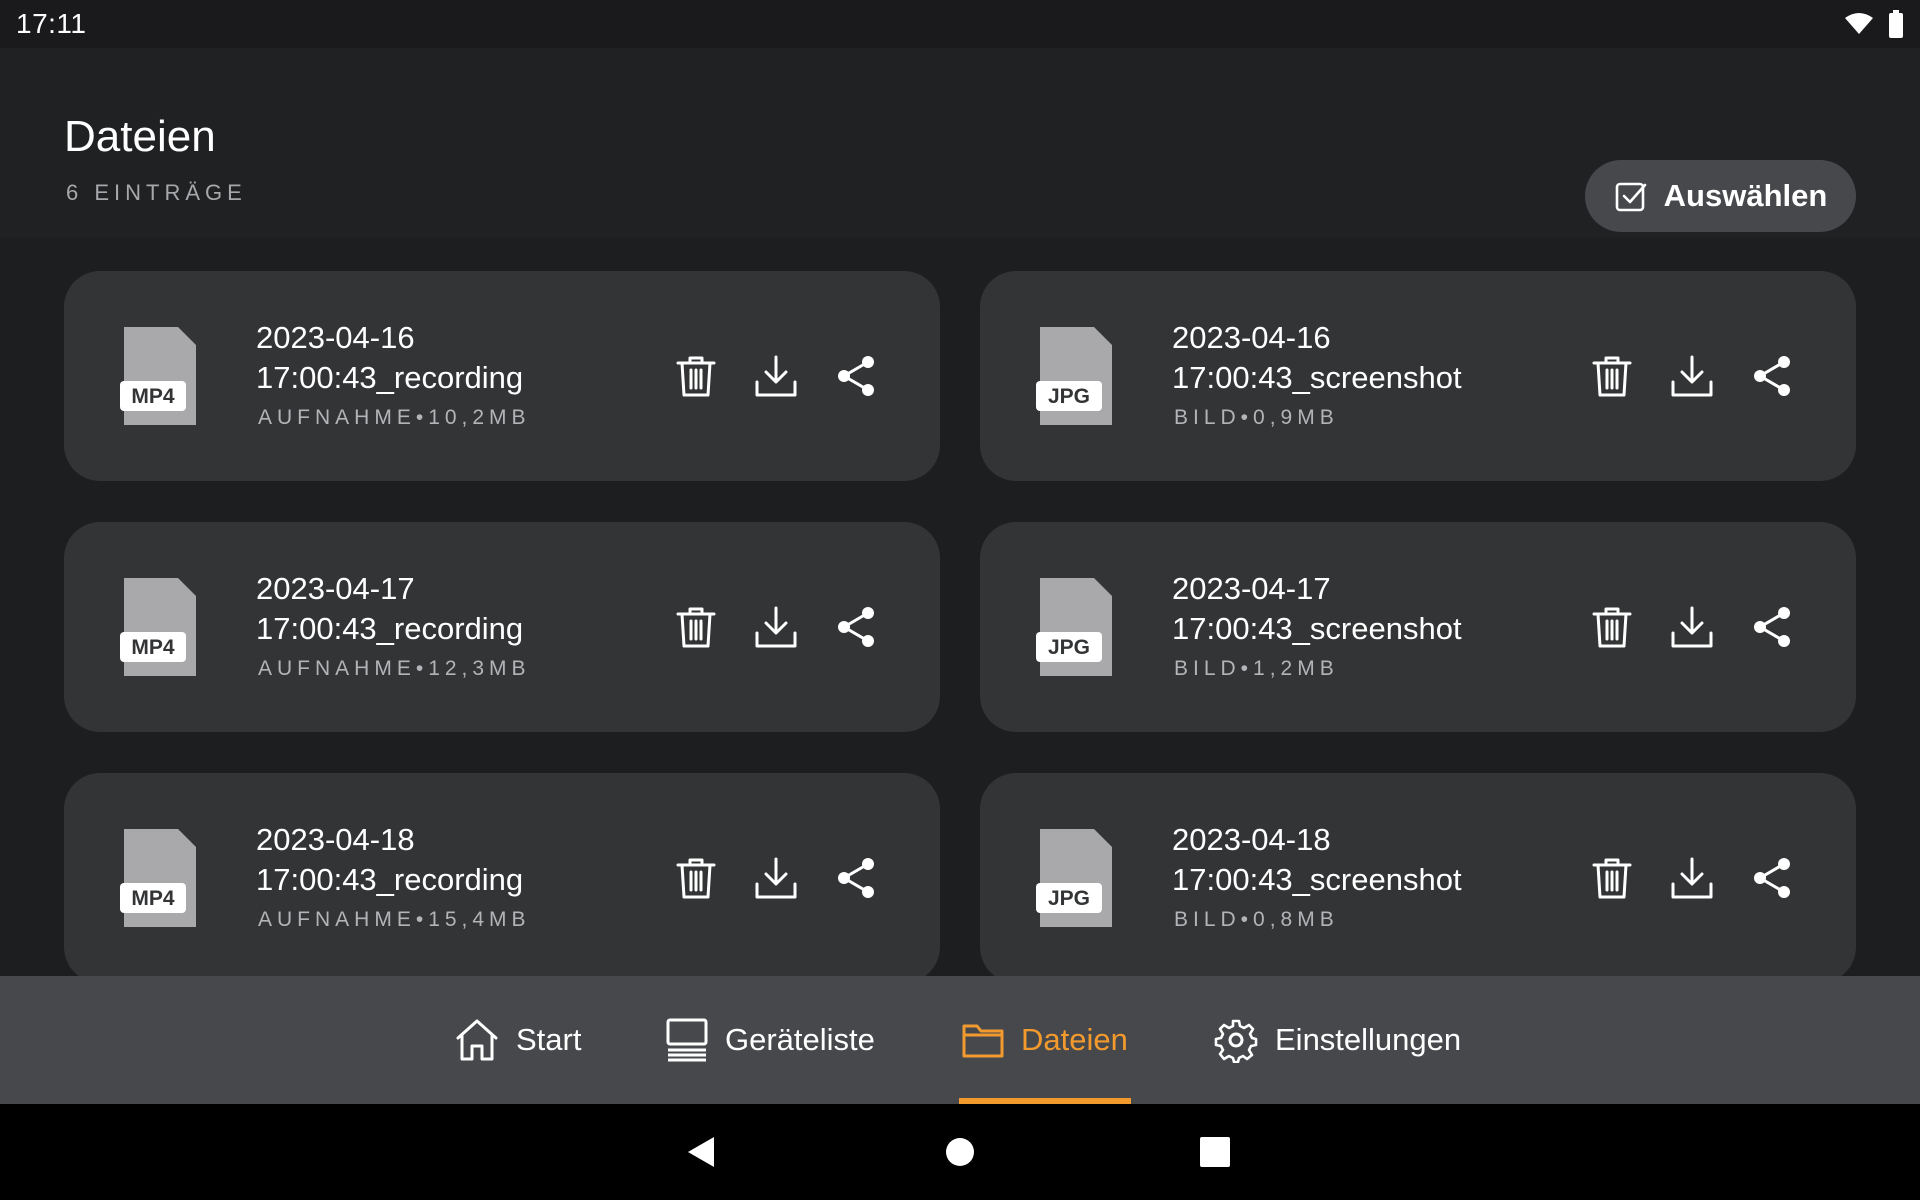 The height and width of the screenshot is (1200, 1920). What do you see at coordinates (1074, 878) in the screenshot?
I see `jpg-file-icon: JPG` at bounding box center [1074, 878].